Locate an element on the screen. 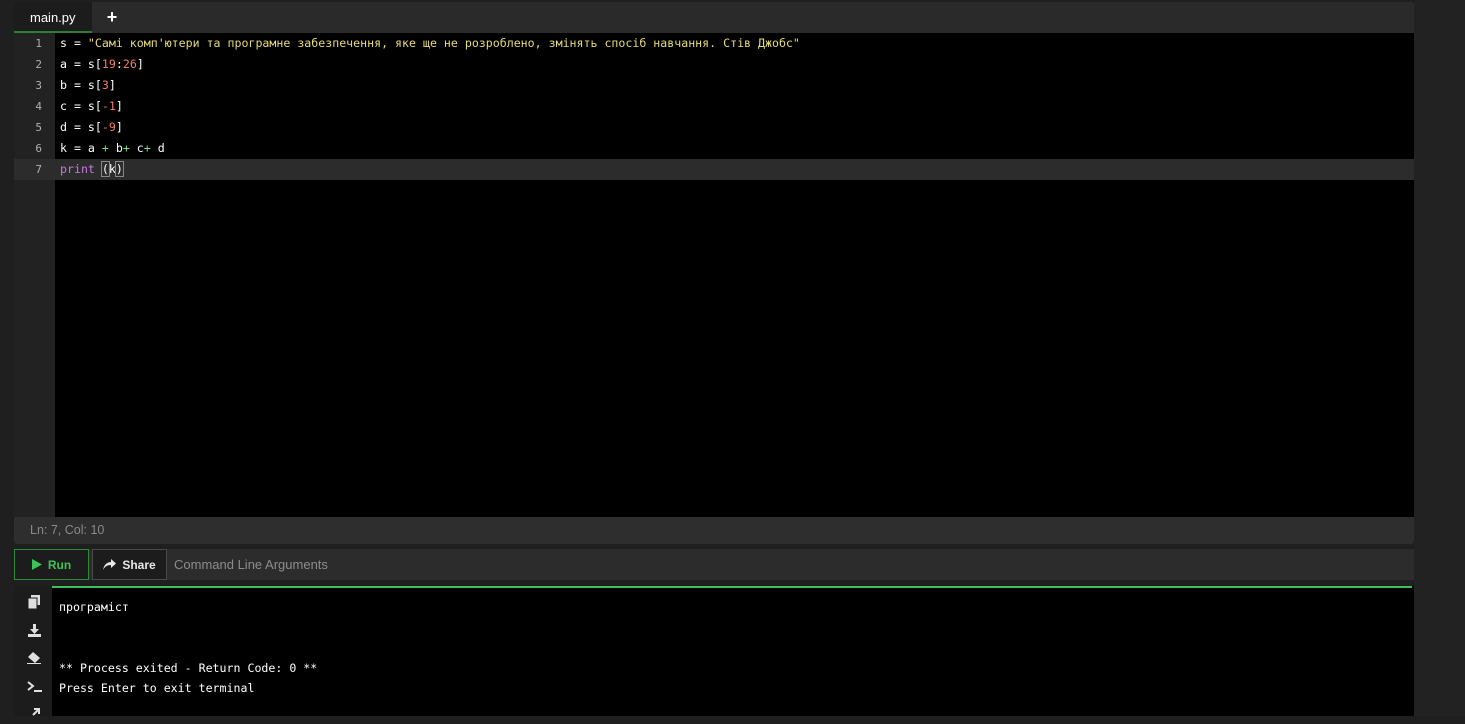 The width and height of the screenshot is (1465, 724). code-token: c is located at coordinates (136, 148).